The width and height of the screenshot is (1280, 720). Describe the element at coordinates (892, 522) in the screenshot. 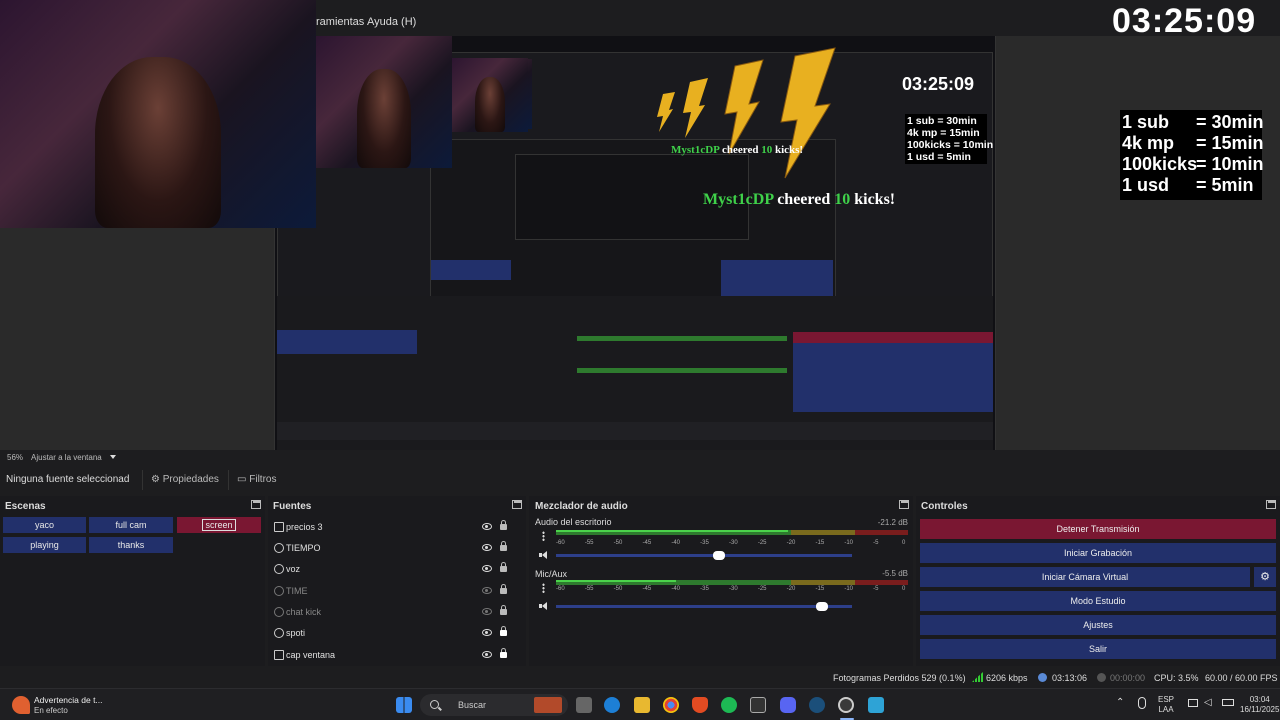

I see `channel-desktop-db: -21.2 dB` at that location.